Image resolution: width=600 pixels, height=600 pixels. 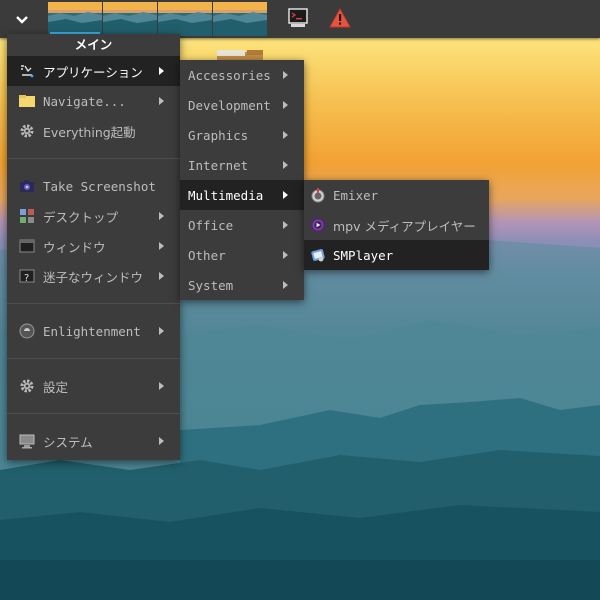 I want to click on desktop-icon, so click(x=27, y=216).